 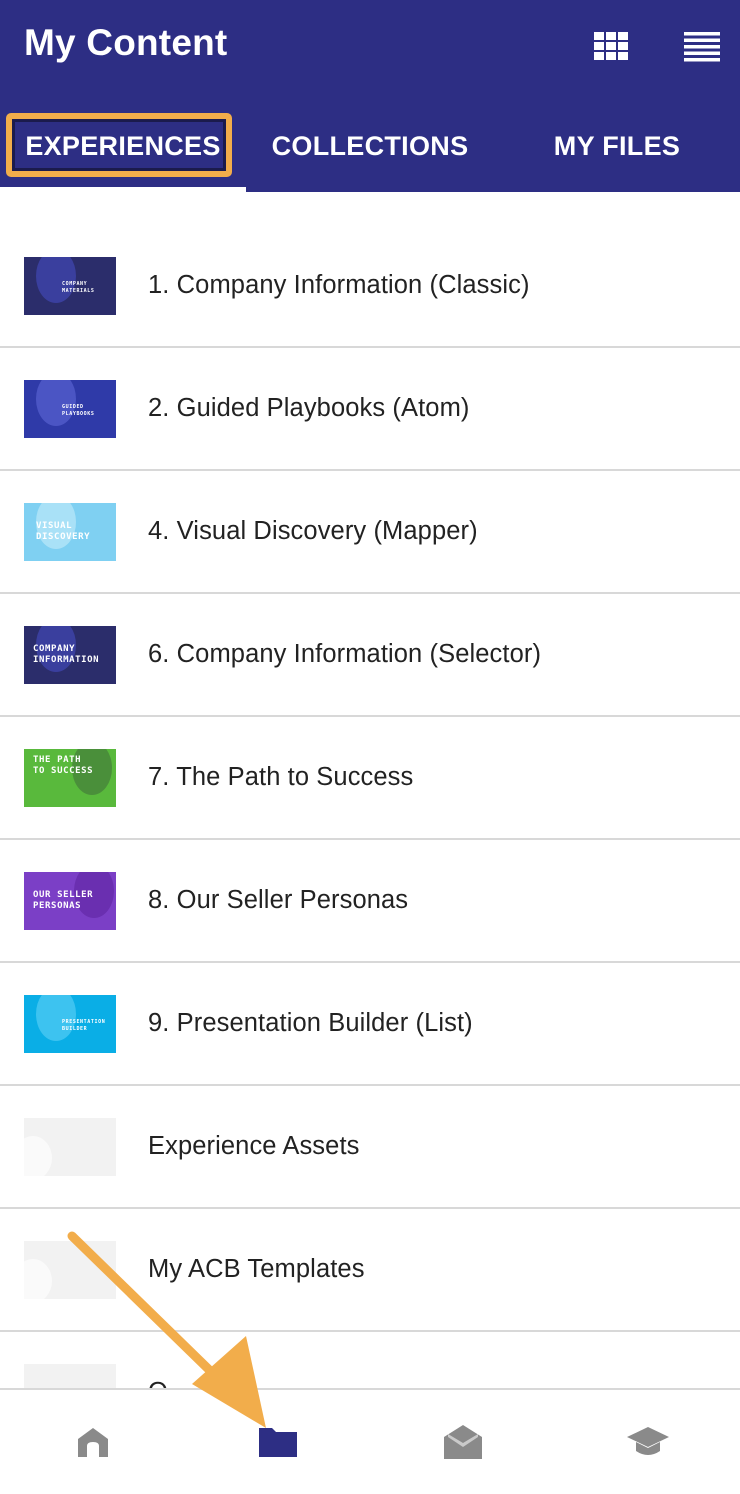 I want to click on thumbnail-text: OUR SELLER PERSONAS, so click(x=63, y=900).